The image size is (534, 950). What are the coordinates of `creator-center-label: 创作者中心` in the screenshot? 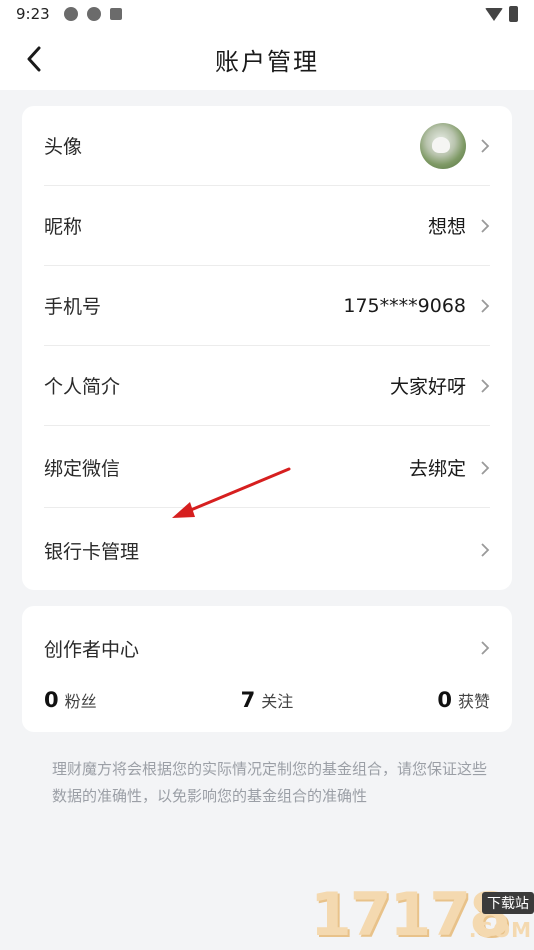 It's located at (92, 649).